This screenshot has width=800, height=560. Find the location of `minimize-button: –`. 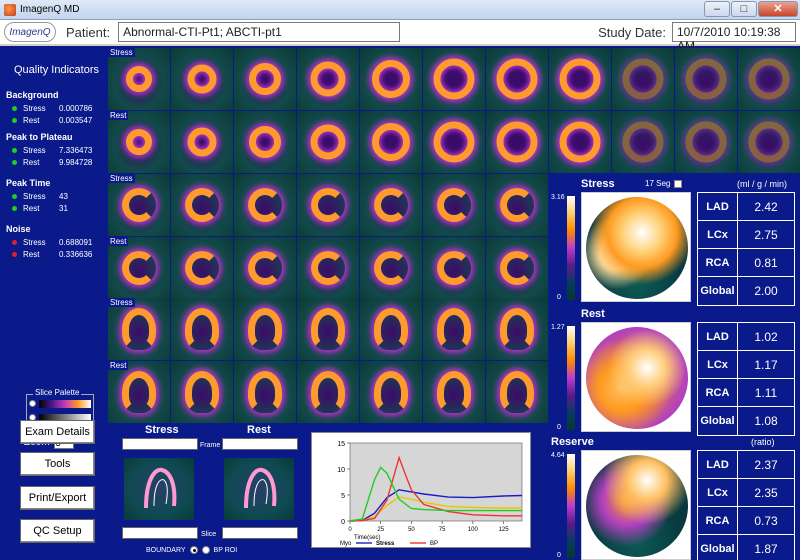

minimize-button: – is located at coordinates (717, 9).